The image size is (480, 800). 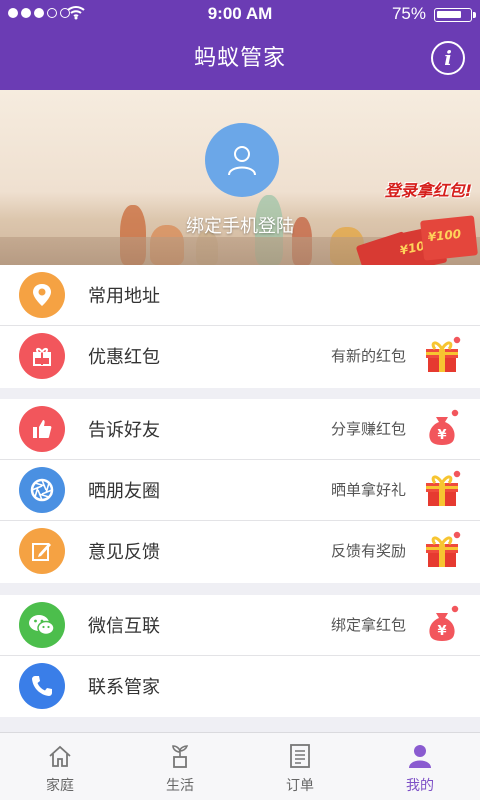 What do you see at coordinates (240, 551) in the screenshot?
I see `menu-item-edit: 意见反馈 反馈有奖励` at bounding box center [240, 551].